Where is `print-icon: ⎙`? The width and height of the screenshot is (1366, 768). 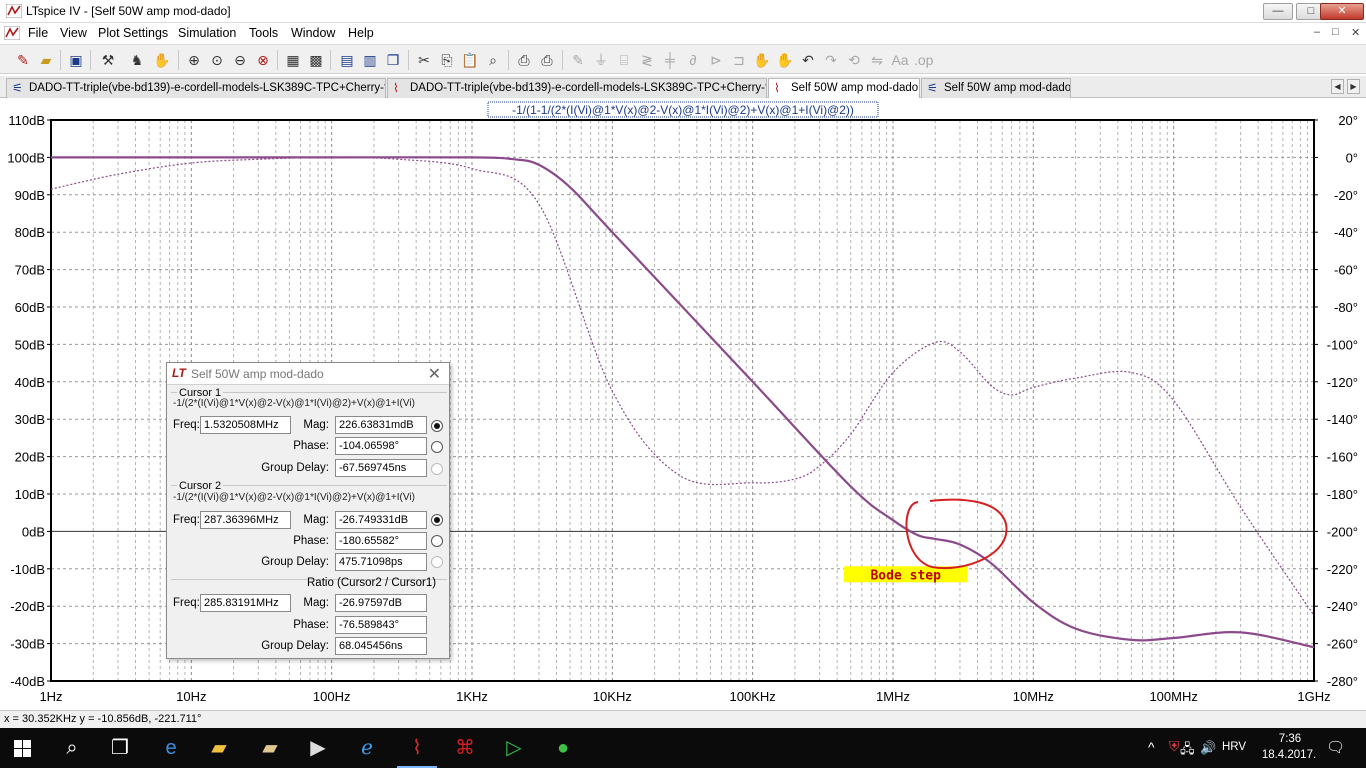 print-icon: ⎙ is located at coordinates (547, 60).